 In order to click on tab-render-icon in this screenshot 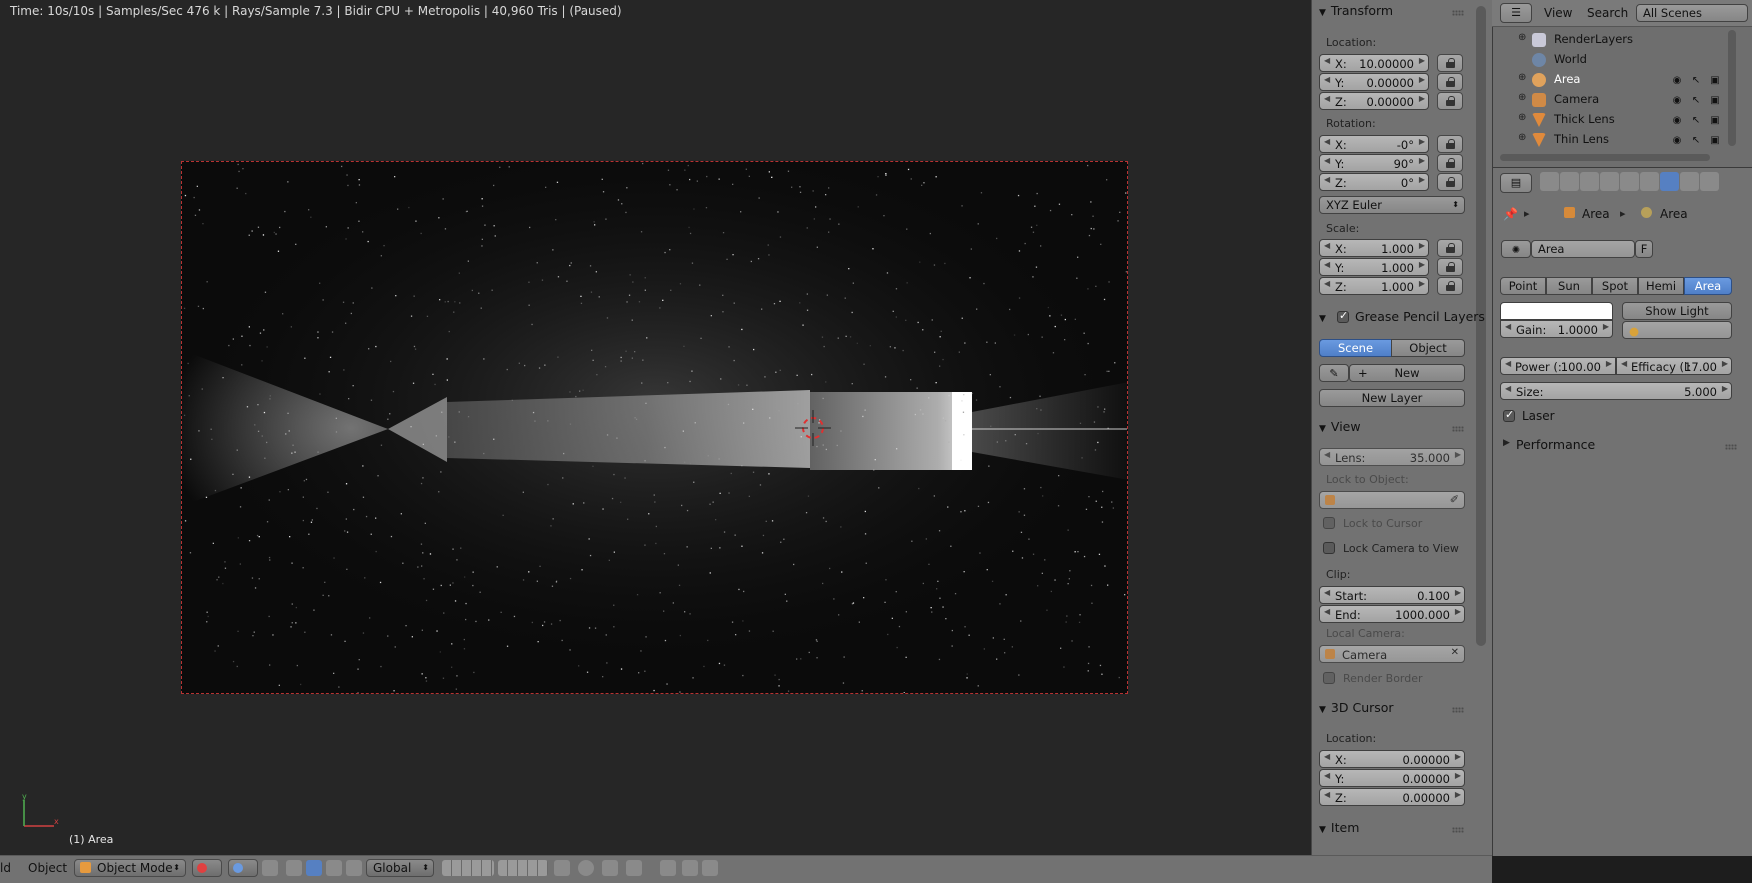, I will do `click(1549, 181)`.